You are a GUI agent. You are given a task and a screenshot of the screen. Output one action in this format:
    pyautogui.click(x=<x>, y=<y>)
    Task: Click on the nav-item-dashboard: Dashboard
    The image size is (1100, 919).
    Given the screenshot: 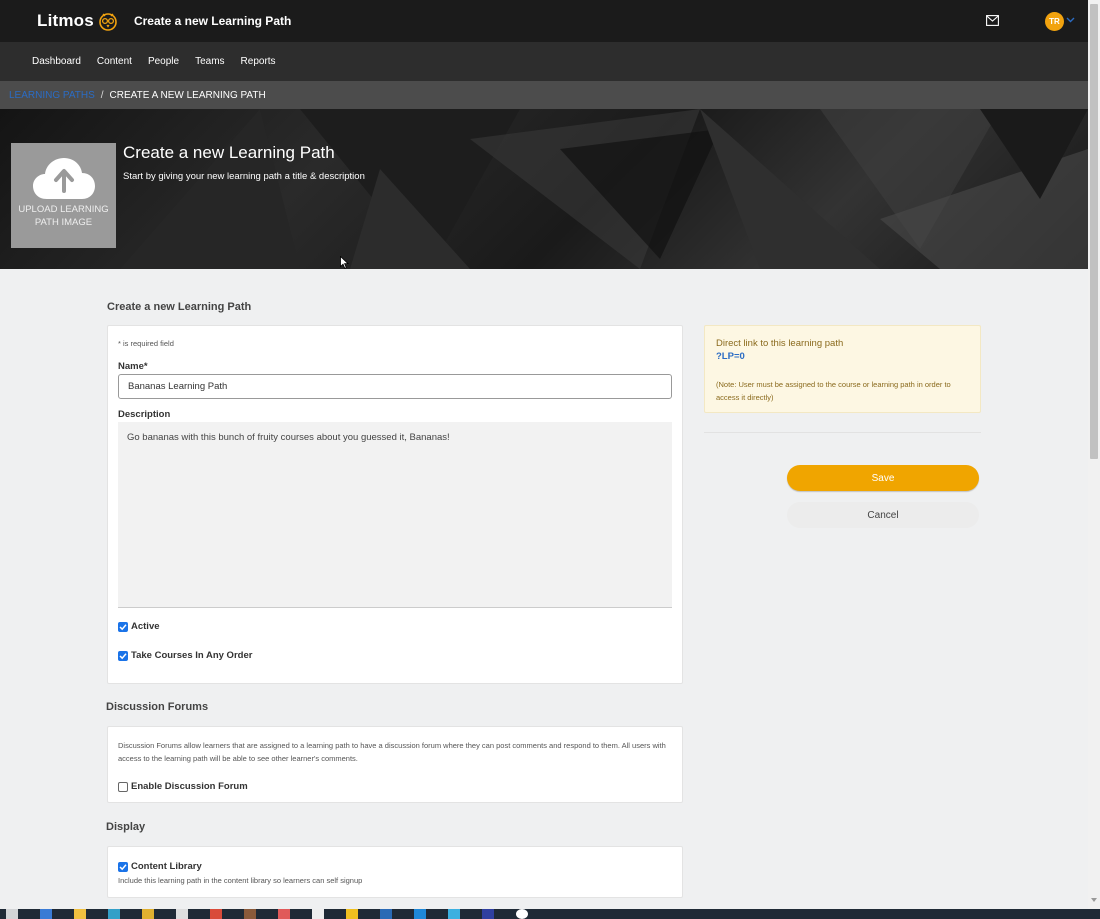 What is the action you would take?
    pyautogui.click(x=56, y=61)
    